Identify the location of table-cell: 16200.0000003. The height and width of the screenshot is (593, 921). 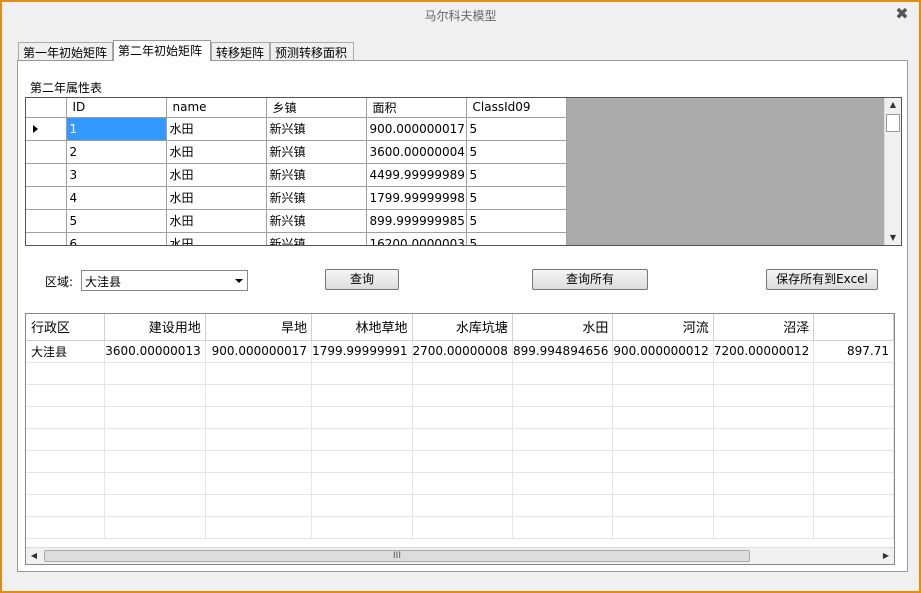
(416, 238).